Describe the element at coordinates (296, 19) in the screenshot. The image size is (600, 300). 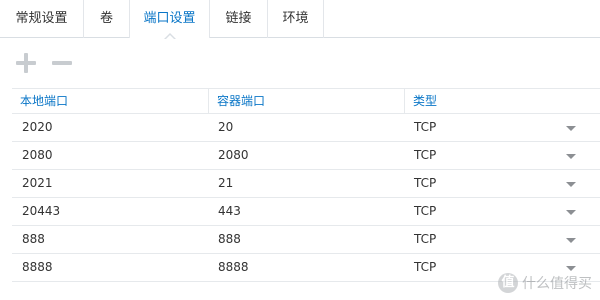
I see `tab-environment: 环境` at that location.